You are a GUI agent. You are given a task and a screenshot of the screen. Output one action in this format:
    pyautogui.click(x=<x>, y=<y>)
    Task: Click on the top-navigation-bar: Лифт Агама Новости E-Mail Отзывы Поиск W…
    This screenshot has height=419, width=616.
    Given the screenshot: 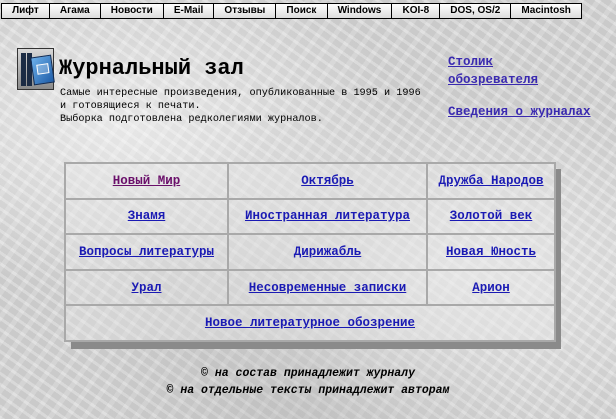 What is the action you would take?
    pyautogui.click(x=291, y=11)
    